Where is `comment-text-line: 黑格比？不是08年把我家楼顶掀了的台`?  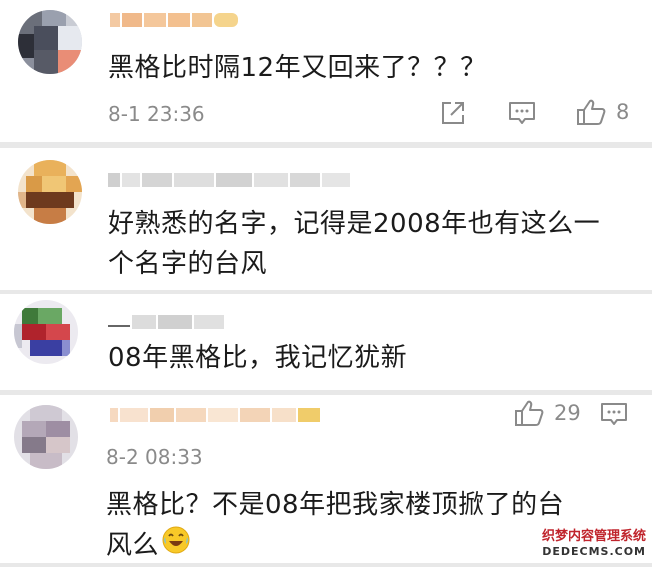
comment-text-line: 黑格比？不是08年把我家楼顶掀了的台 is located at coordinates (335, 505).